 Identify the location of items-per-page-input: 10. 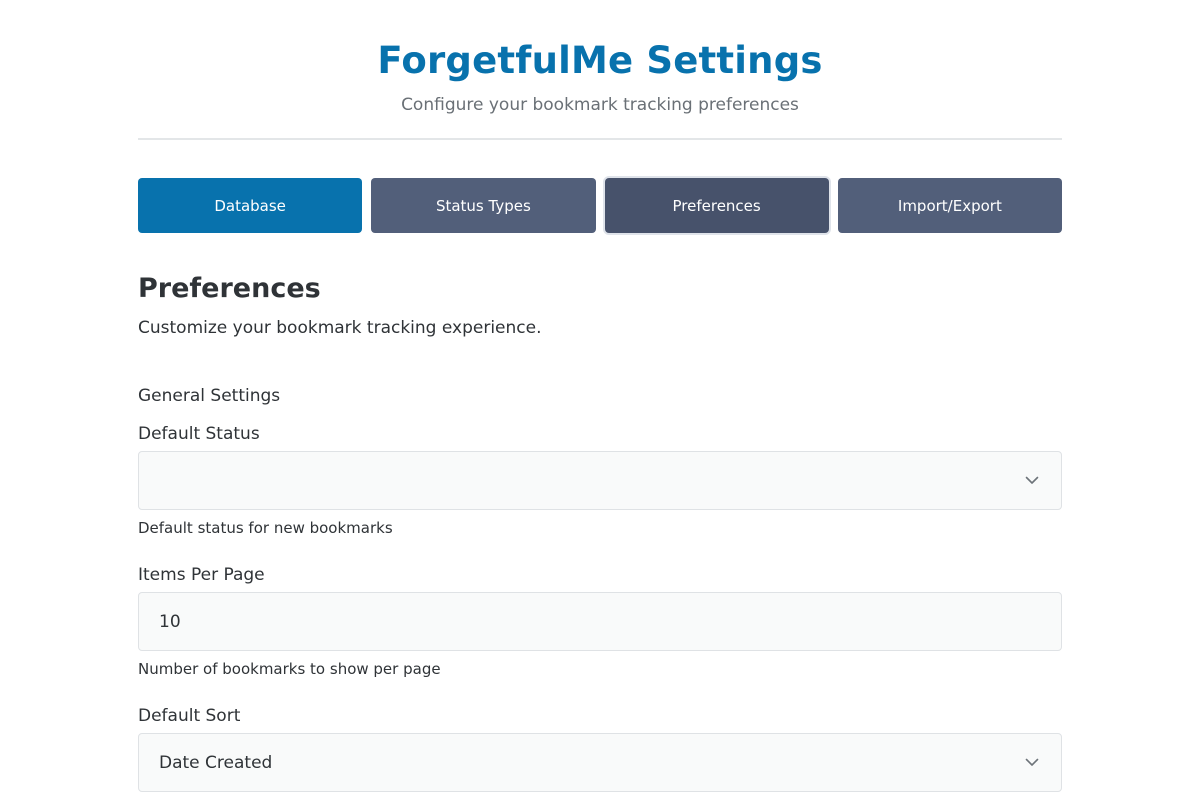
(600, 621).